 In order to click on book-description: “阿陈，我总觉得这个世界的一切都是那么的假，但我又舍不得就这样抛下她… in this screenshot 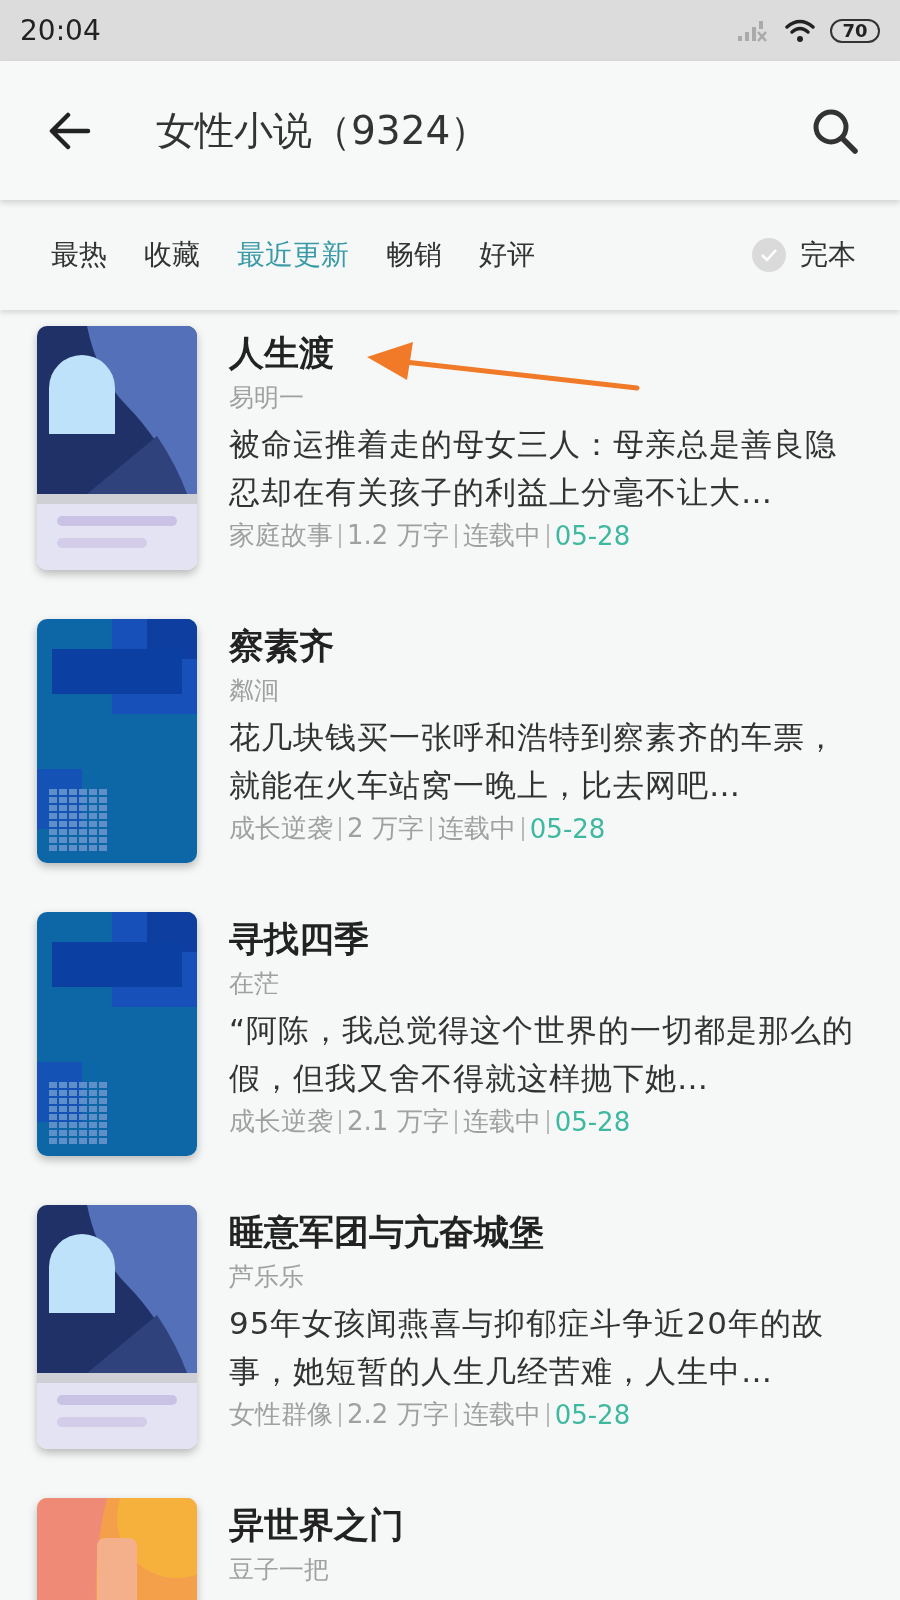, I will do `click(542, 1054)`.